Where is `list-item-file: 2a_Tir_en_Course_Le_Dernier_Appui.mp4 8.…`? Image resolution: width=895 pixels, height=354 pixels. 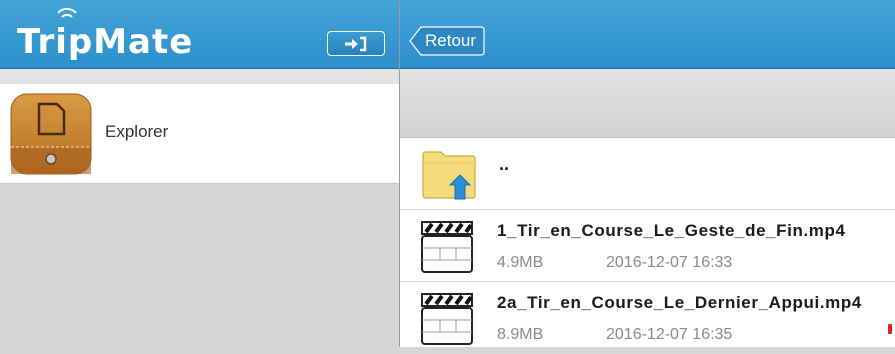 list-item-file: 2a_Tir_en_Course_Le_Dernier_Appui.mp4 8.… is located at coordinates (647, 318).